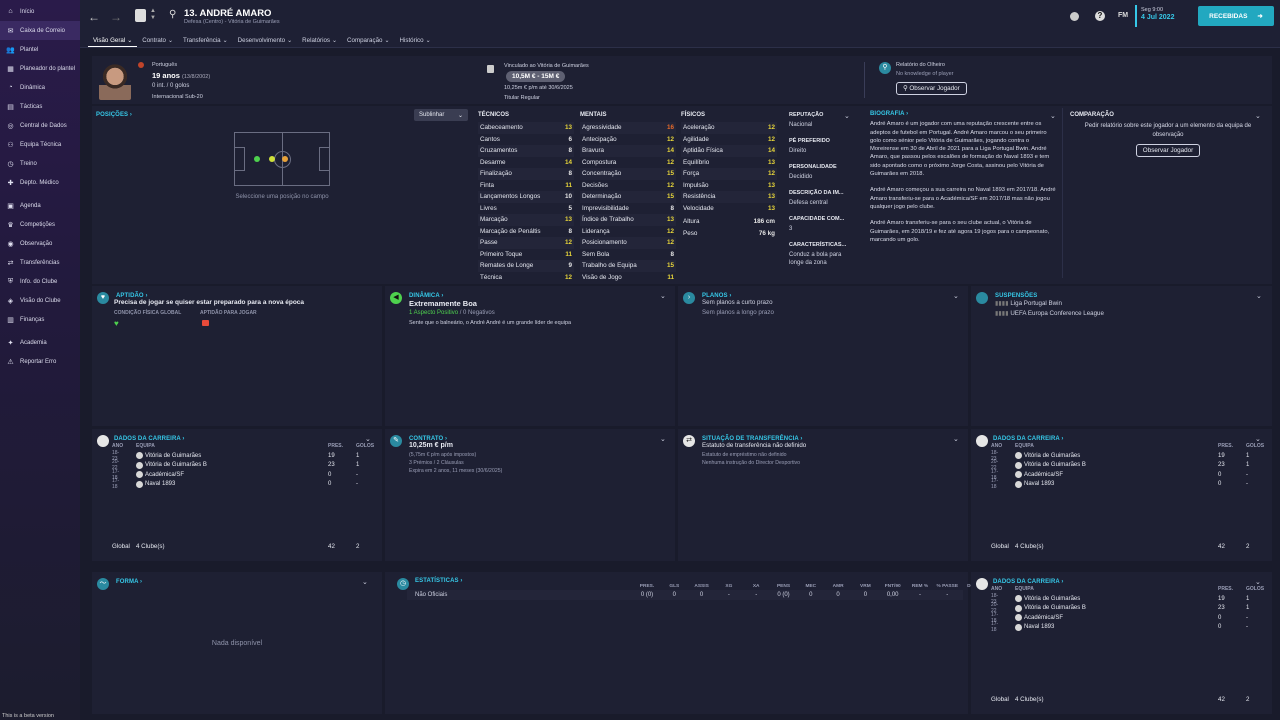  Describe the element at coordinates (628, 163) in the screenshot. I see `attribute-row: Compostura 12` at that location.